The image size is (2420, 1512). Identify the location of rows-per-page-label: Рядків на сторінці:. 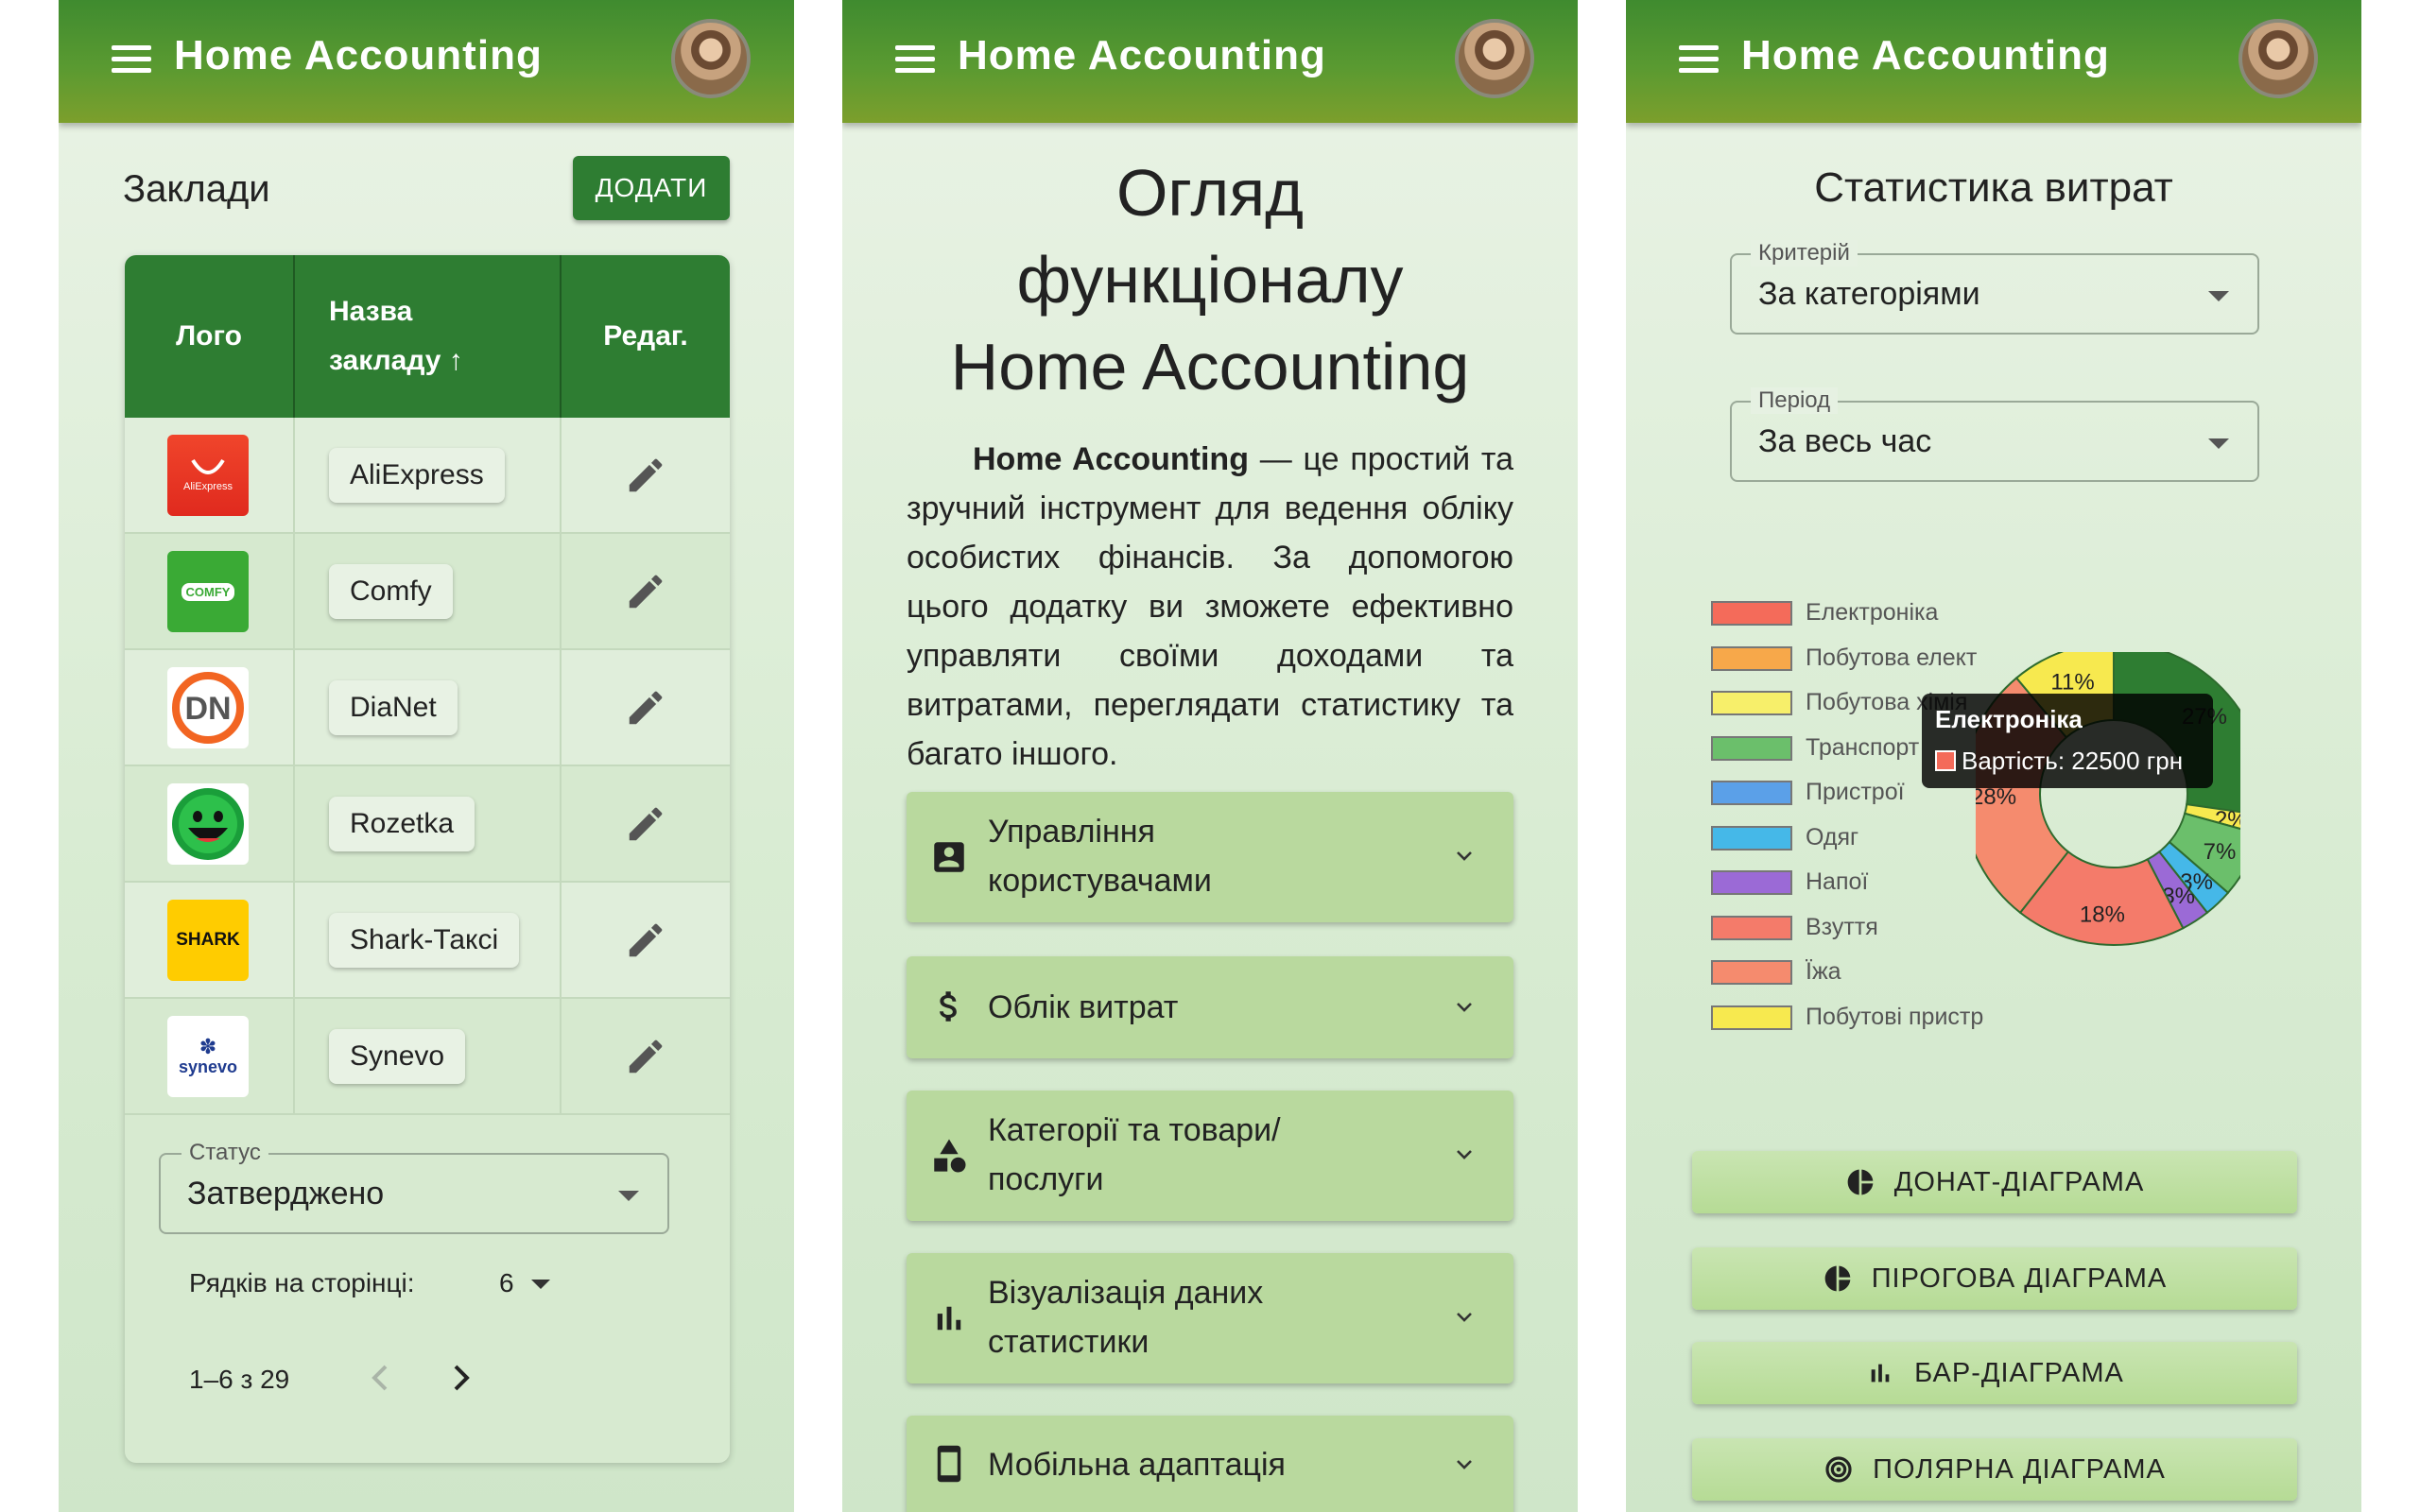
(302, 1282).